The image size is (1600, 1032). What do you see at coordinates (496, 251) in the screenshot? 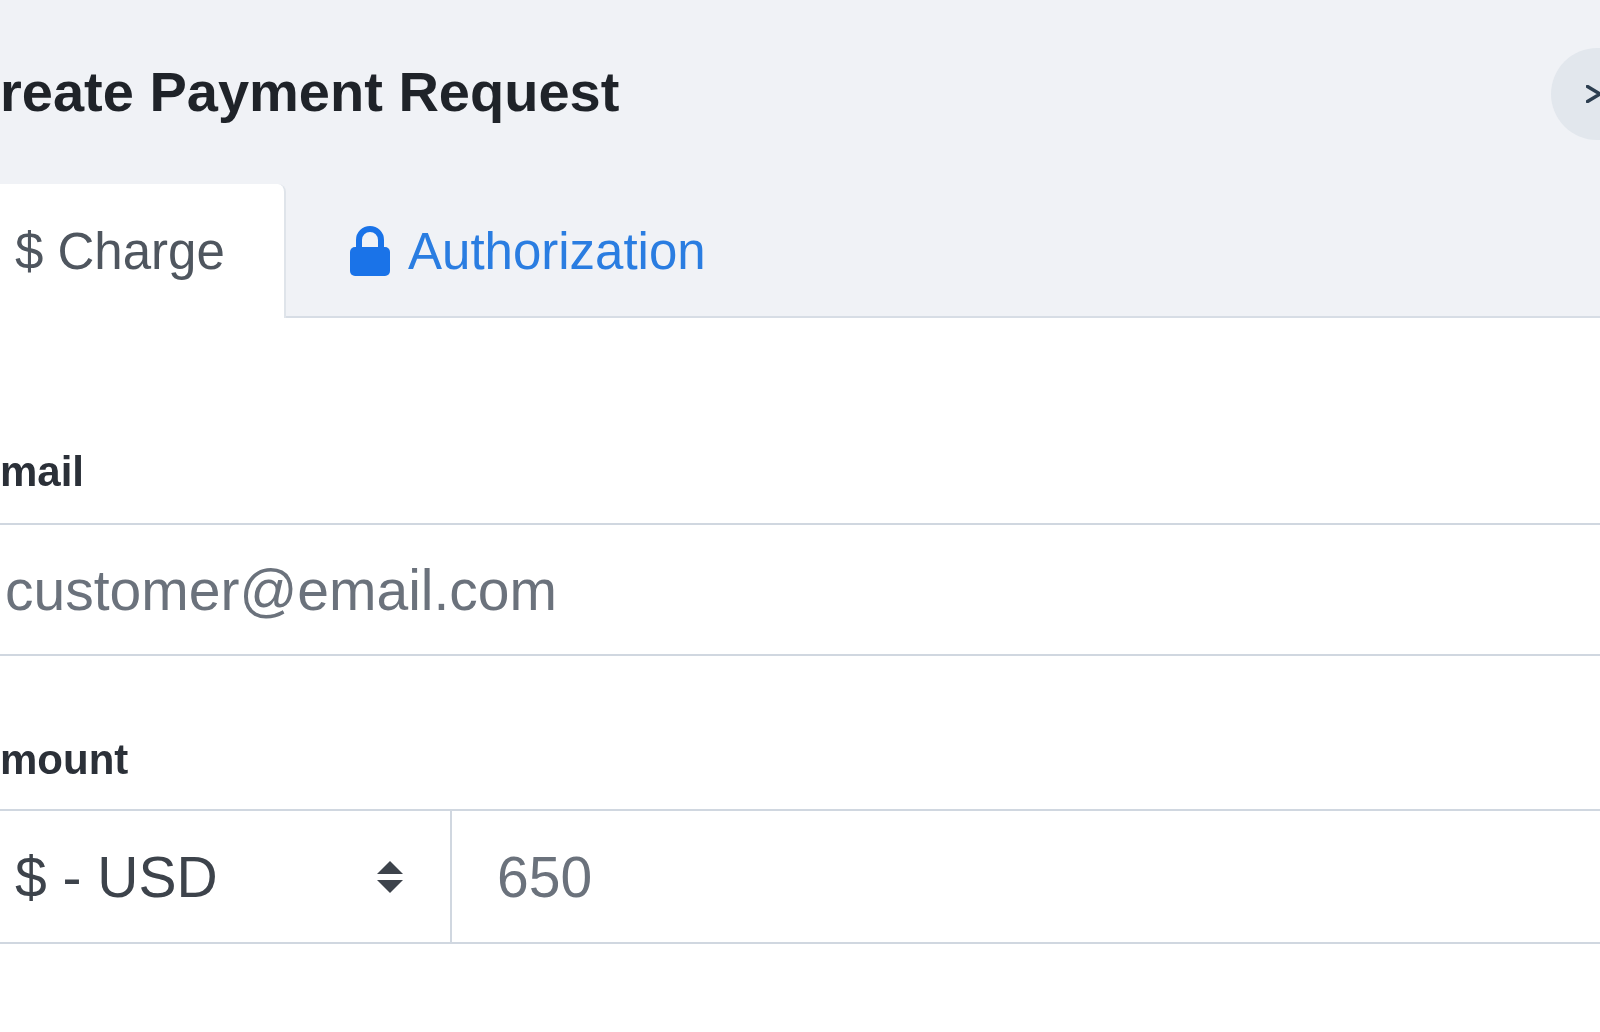
I see `tab: Authorization` at bounding box center [496, 251].